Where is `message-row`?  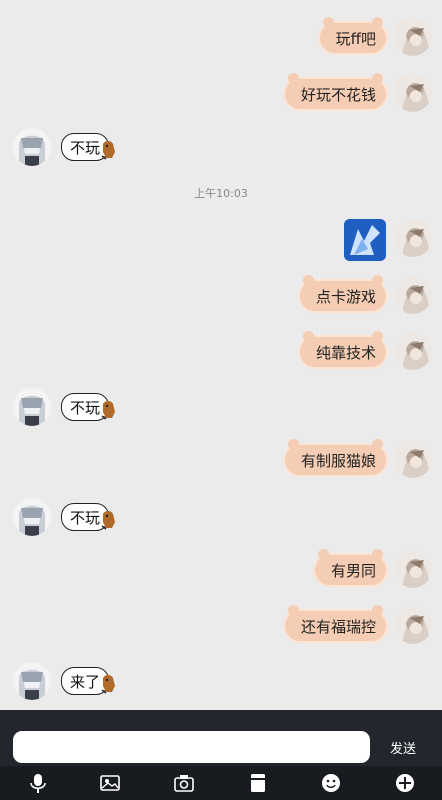
message-row is located at coordinates (221, 239).